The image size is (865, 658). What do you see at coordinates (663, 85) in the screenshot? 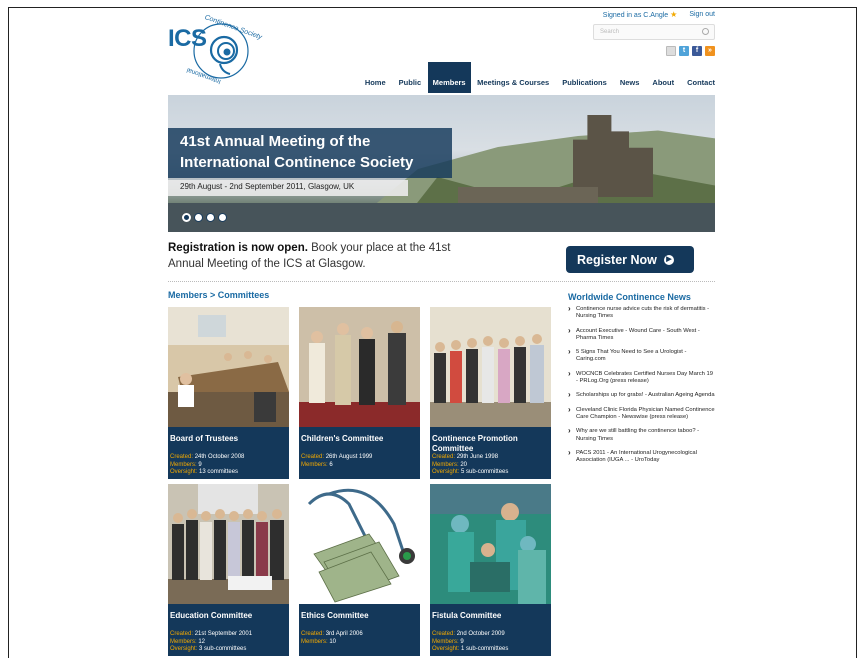
I see `nav-about: About` at bounding box center [663, 85].